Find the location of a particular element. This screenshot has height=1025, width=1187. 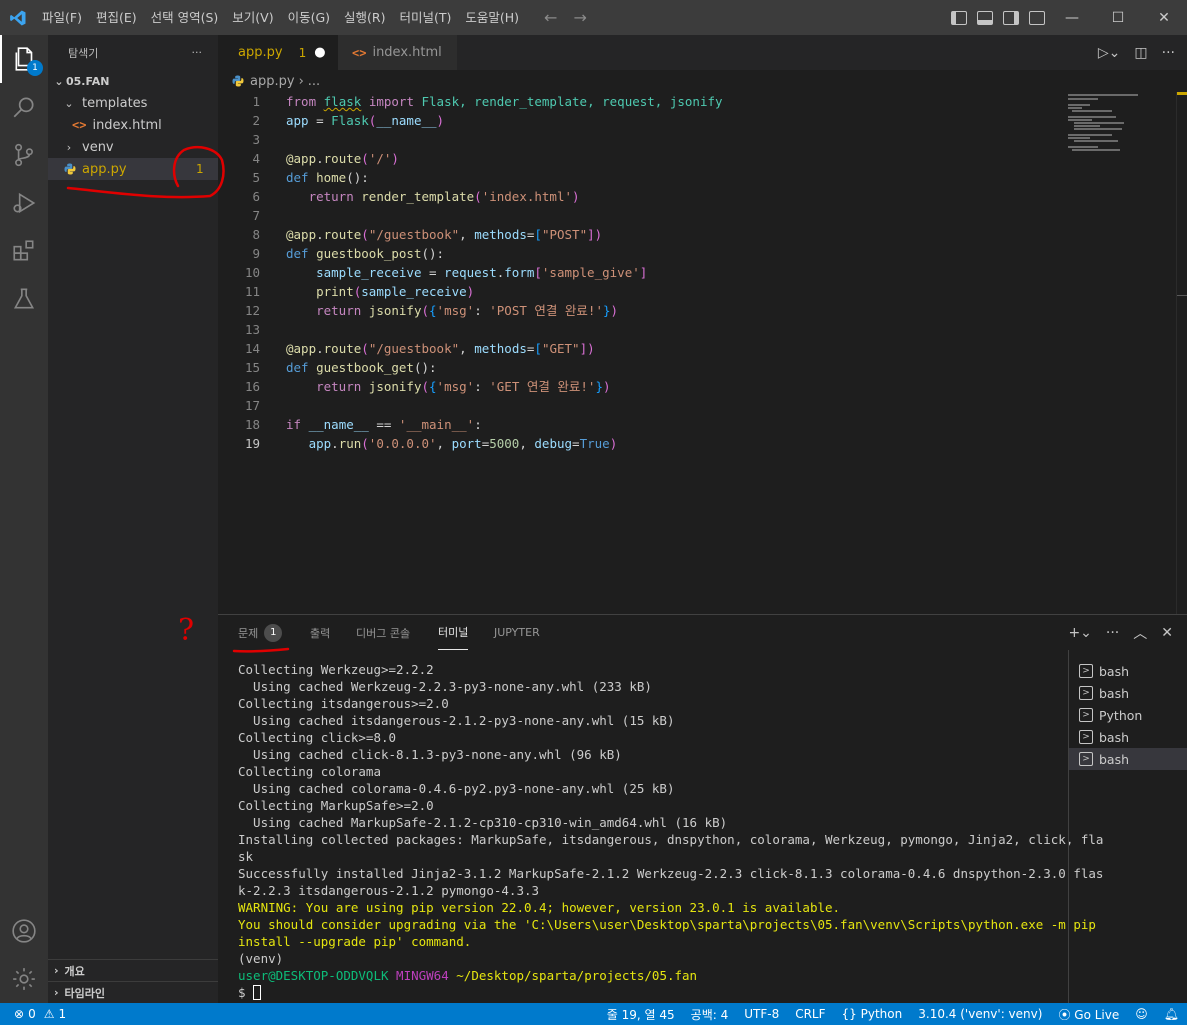

testing-flask-icon is located at coordinates (24, 299).